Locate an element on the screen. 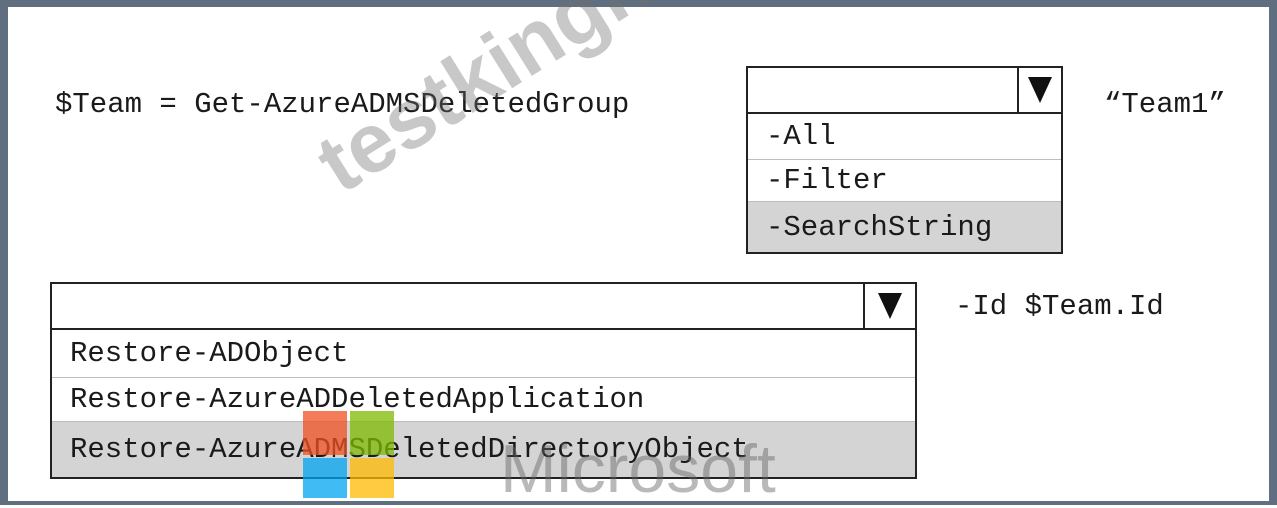  dropdown-option: -All is located at coordinates (904, 137).